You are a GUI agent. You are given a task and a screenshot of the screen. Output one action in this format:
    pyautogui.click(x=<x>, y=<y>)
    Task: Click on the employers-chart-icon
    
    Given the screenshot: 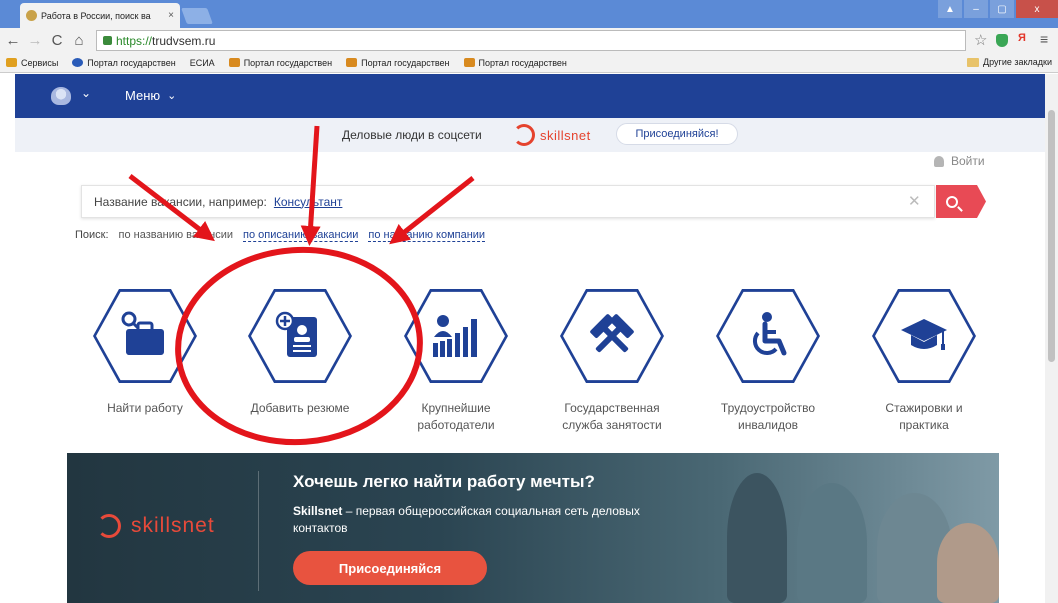 What is the action you would take?
    pyautogui.click(x=455, y=336)
    